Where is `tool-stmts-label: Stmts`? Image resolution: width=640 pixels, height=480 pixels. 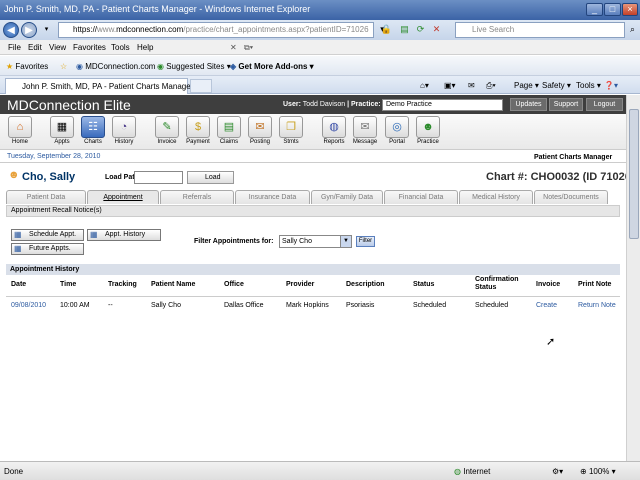
tool-stmts-label: Stmts is located at coordinates (291, 142).